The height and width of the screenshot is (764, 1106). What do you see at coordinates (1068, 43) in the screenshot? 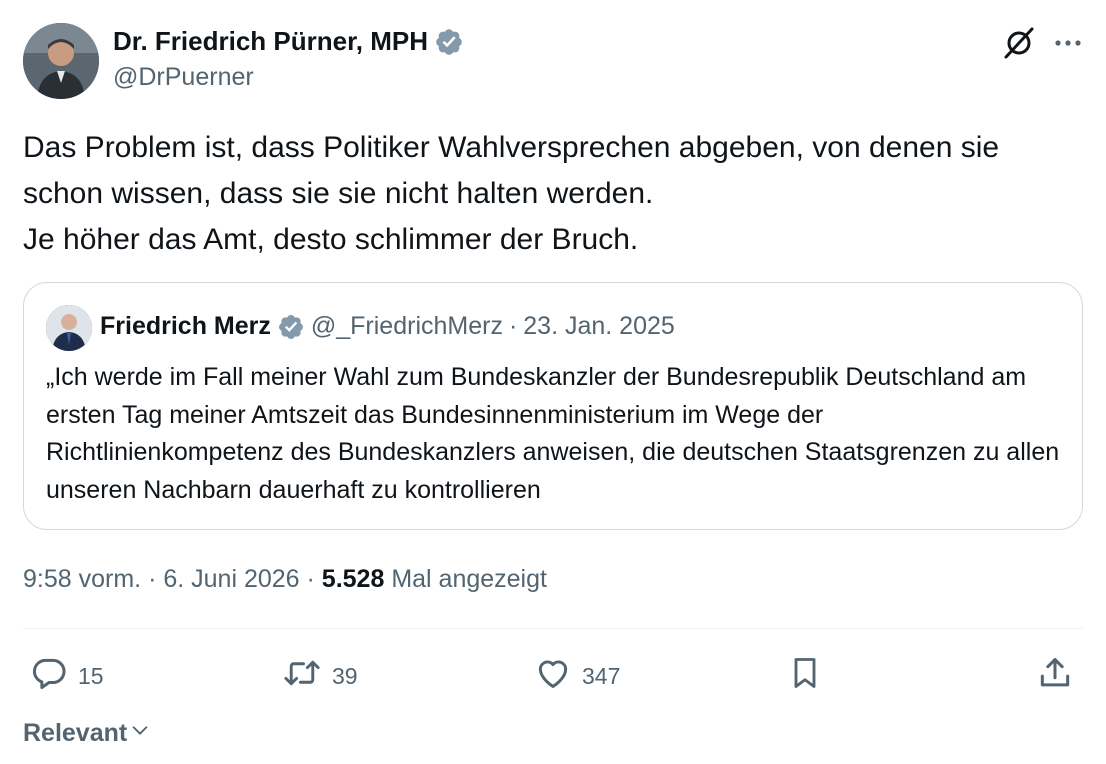
I see `more-icon` at bounding box center [1068, 43].